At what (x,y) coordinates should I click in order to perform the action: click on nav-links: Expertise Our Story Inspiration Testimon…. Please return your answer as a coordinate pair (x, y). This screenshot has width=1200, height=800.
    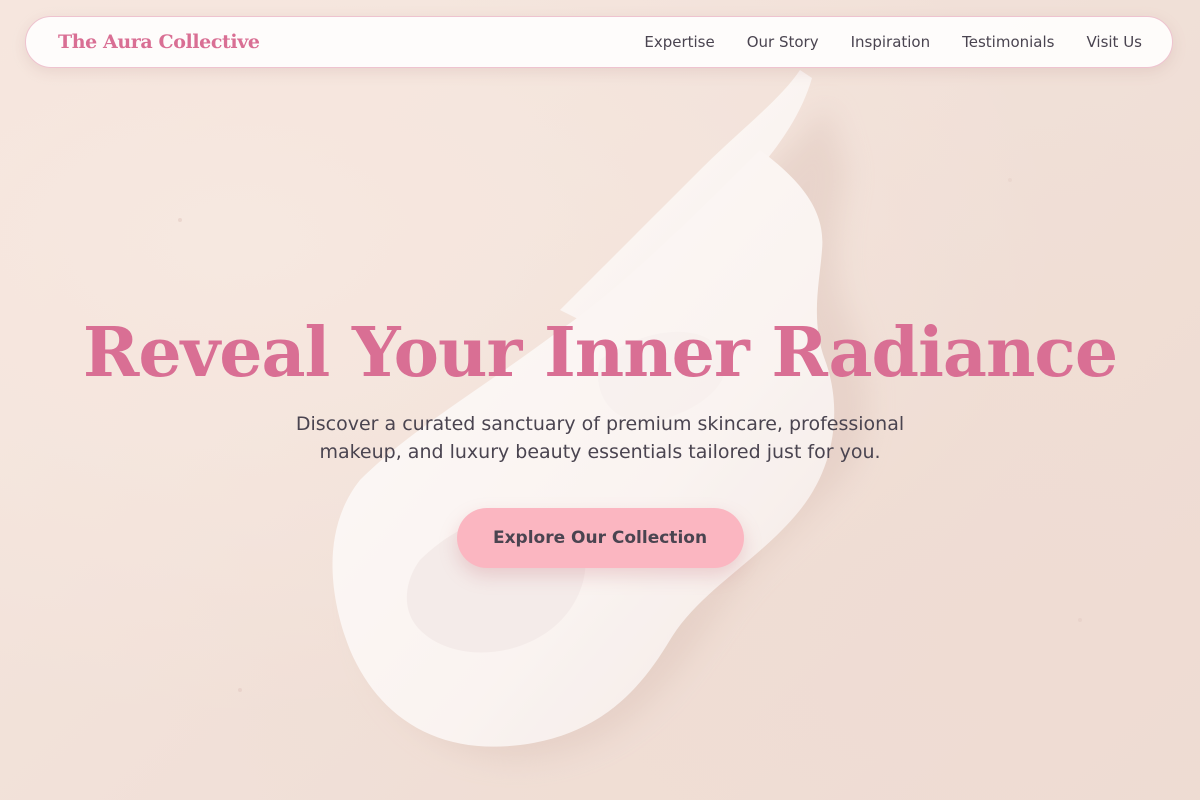
    Looking at the image, I should click on (893, 42).